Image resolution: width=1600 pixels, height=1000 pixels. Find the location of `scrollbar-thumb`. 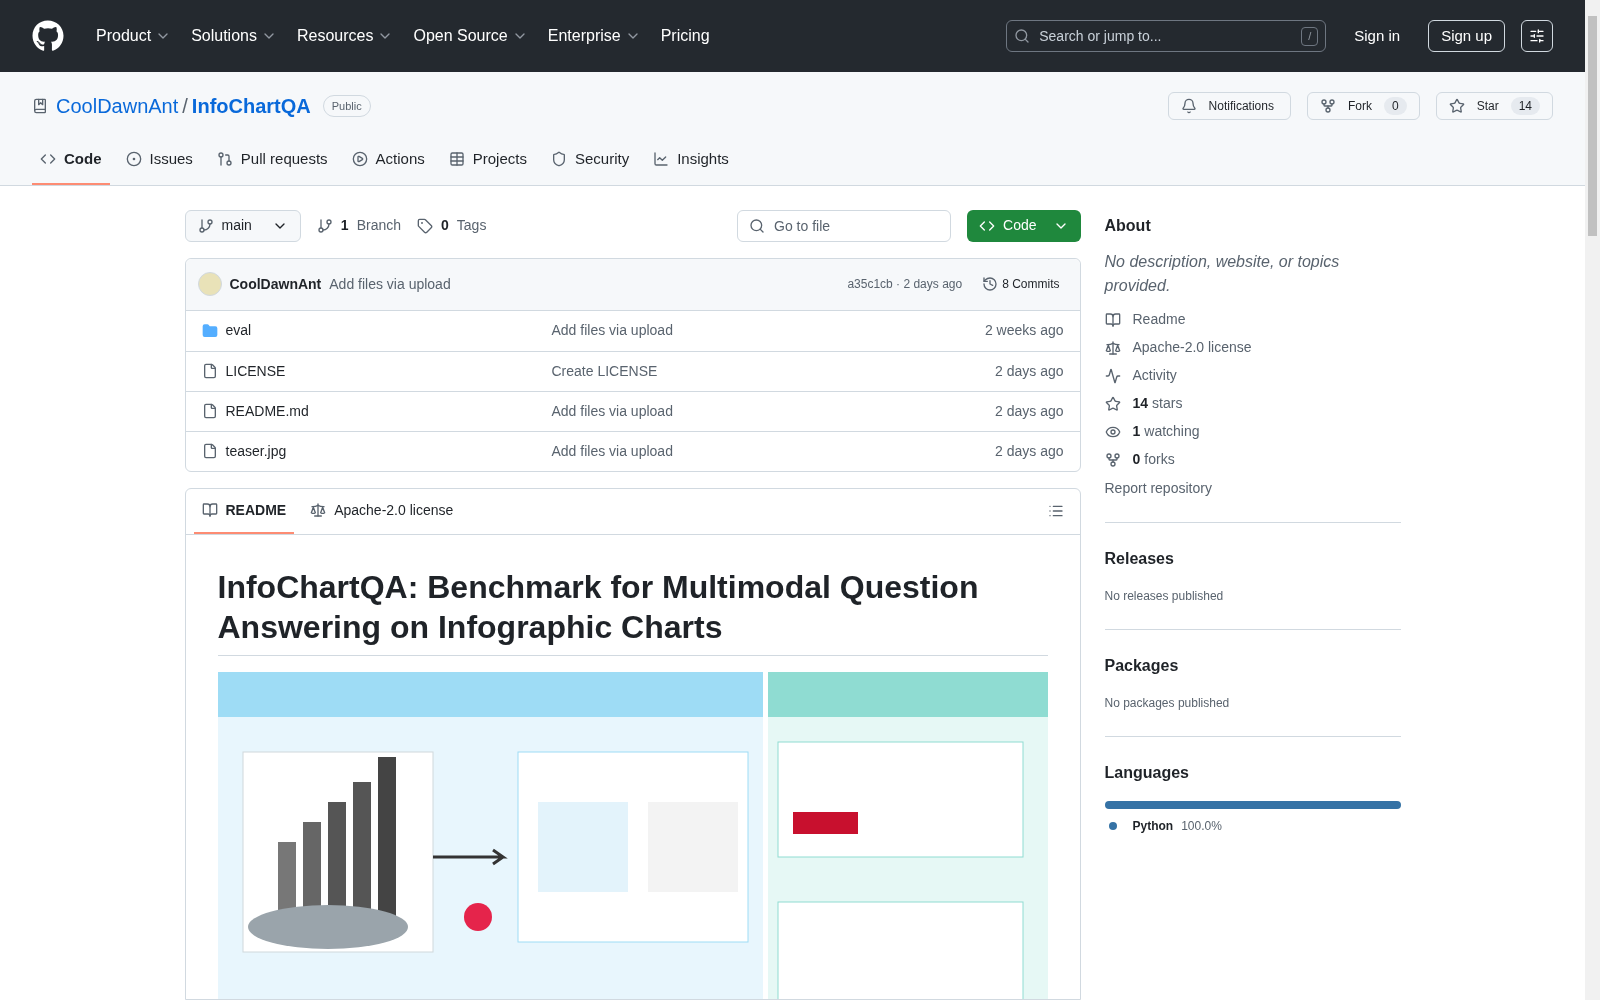

scrollbar-thumb is located at coordinates (1592, 126).